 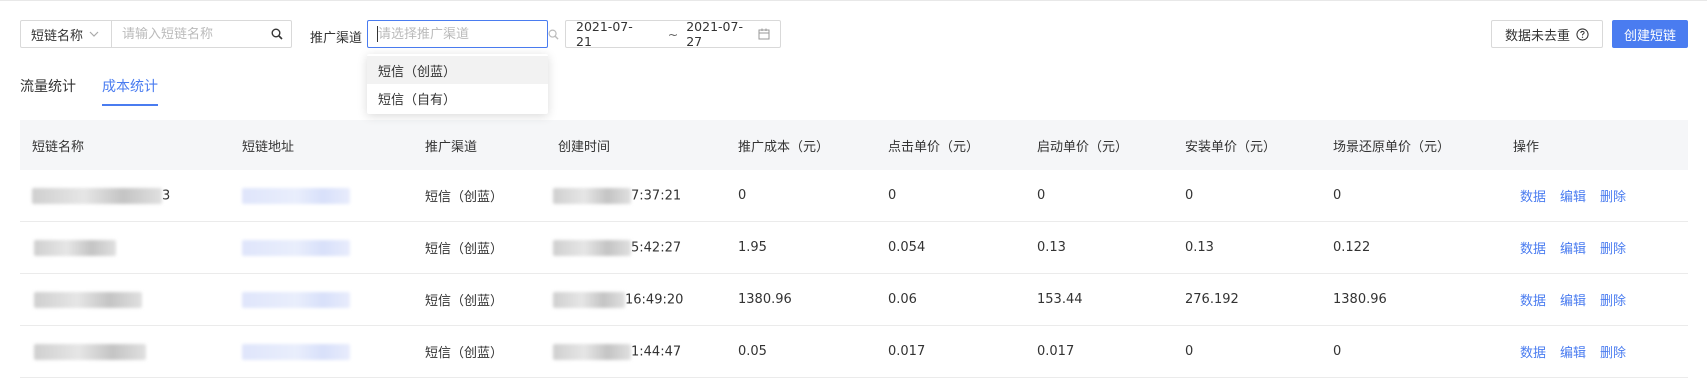 I want to click on calendar-icon, so click(x=764, y=34).